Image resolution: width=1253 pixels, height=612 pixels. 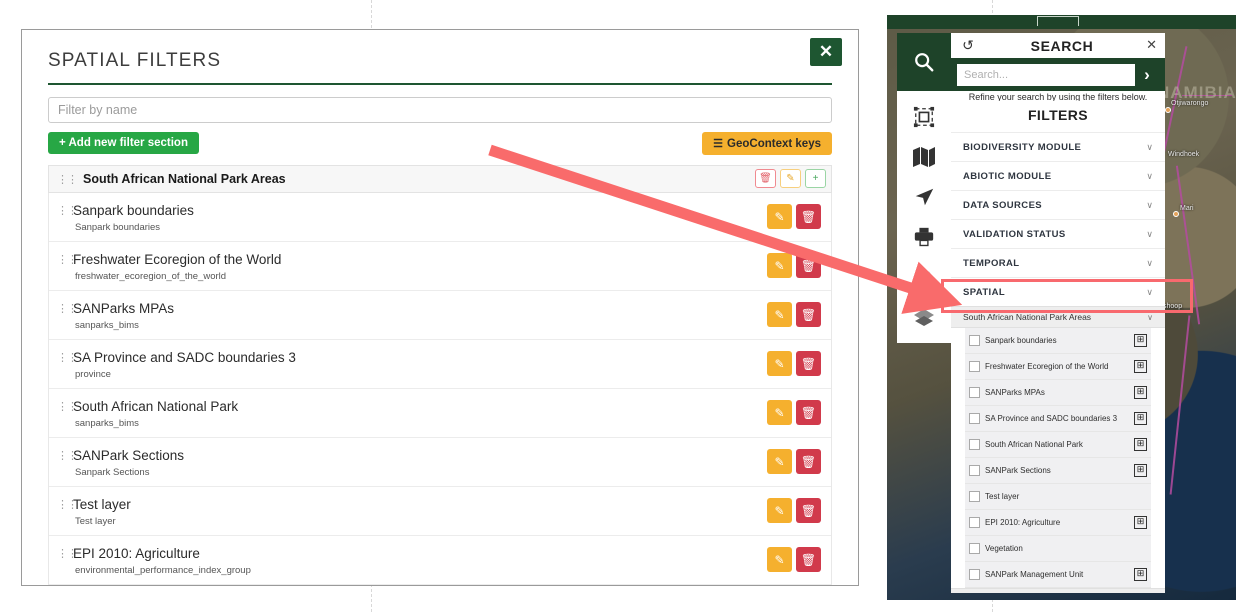 I want to click on spatial-layer-row: Freshwater Ecoregion of the World ⊞, so click(x=1058, y=367).